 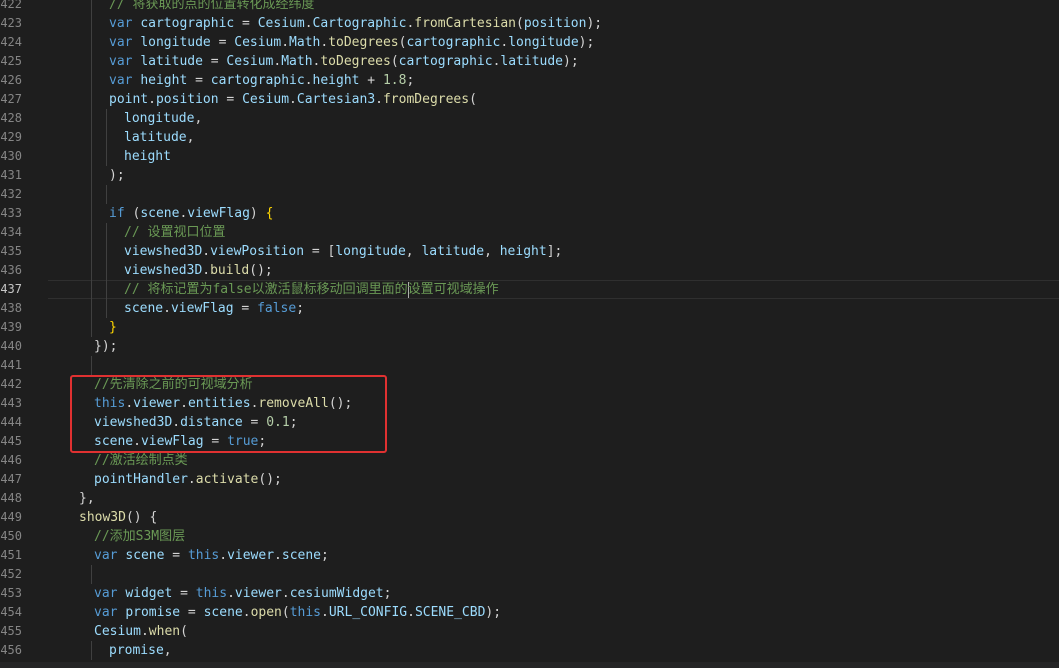 What do you see at coordinates (227, 479) in the screenshot?
I see `code-token: activate` at bounding box center [227, 479].